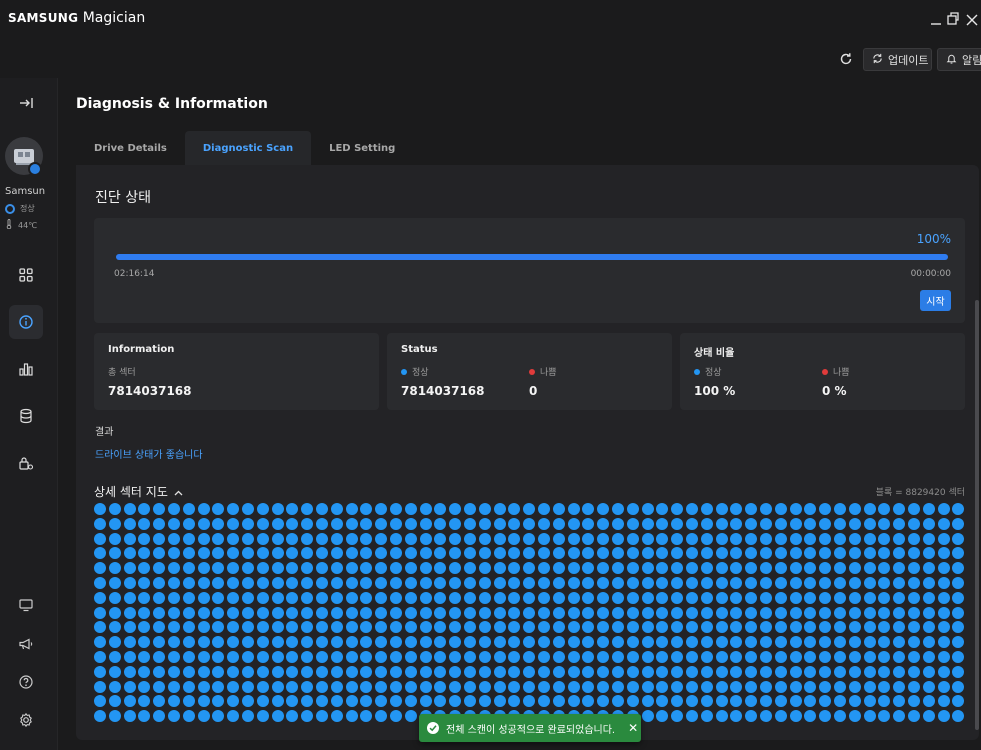 This screenshot has height=750, width=981. What do you see at coordinates (633, 728) in the screenshot?
I see `toast-close-icon: ✕` at bounding box center [633, 728].